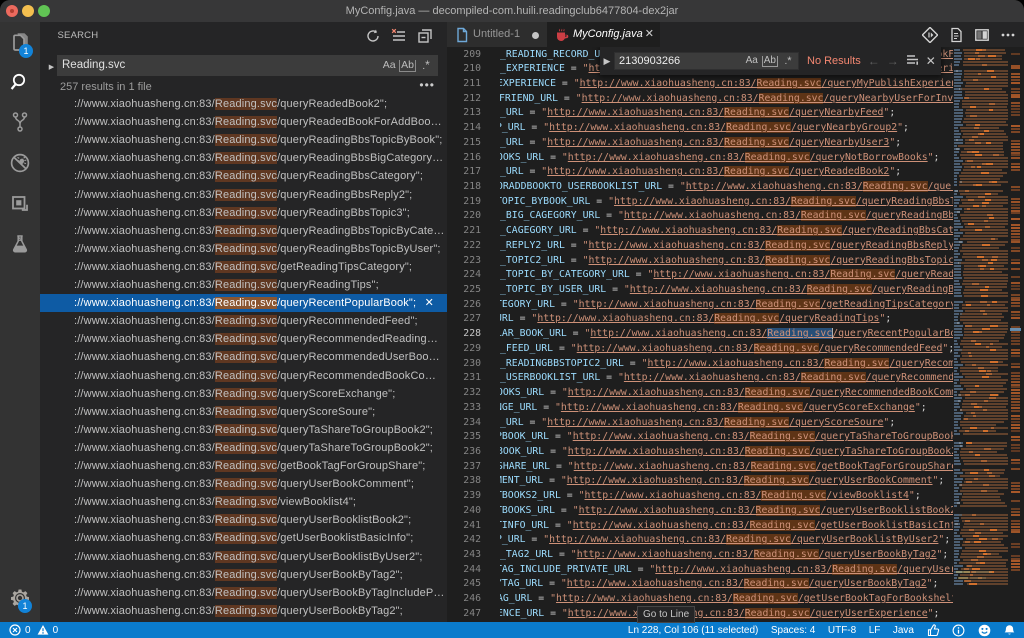  Describe the element at coordinates (757, 172) in the screenshot. I see `code-token: Reading.svc` at that location.